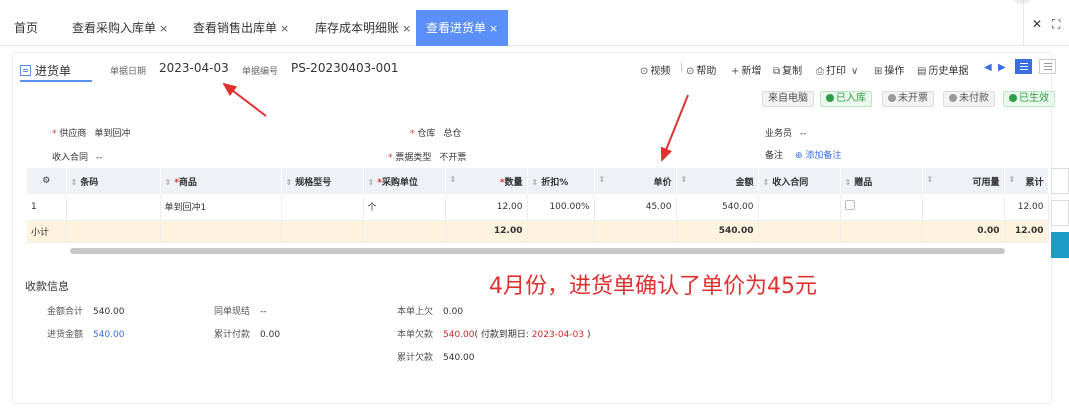 This screenshot has width=1069, height=413. Describe the element at coordinates (244, 99) in the screenshot. I see `arrow-to-date` at that location.